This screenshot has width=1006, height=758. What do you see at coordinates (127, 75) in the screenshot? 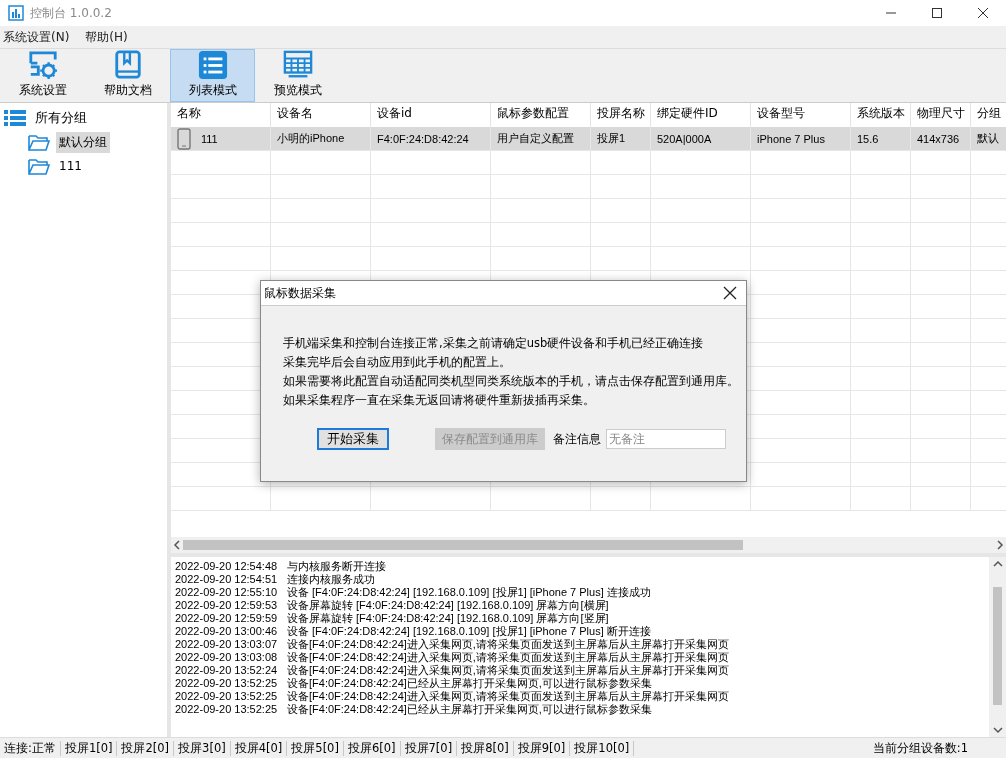
I see `toolbar-button: 帮助文档` at bounding box center [127, 75].